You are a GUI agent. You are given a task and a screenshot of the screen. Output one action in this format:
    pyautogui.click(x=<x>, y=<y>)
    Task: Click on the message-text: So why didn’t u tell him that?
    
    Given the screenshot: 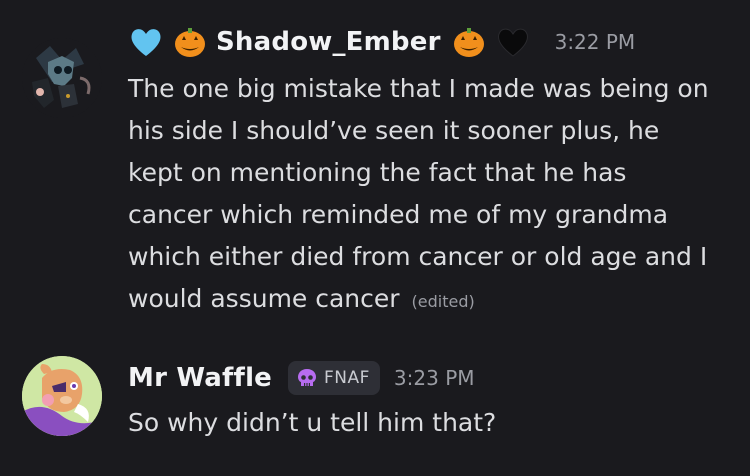 What is the action you would take?
    pyautogui.click(x=423, y=423)
    